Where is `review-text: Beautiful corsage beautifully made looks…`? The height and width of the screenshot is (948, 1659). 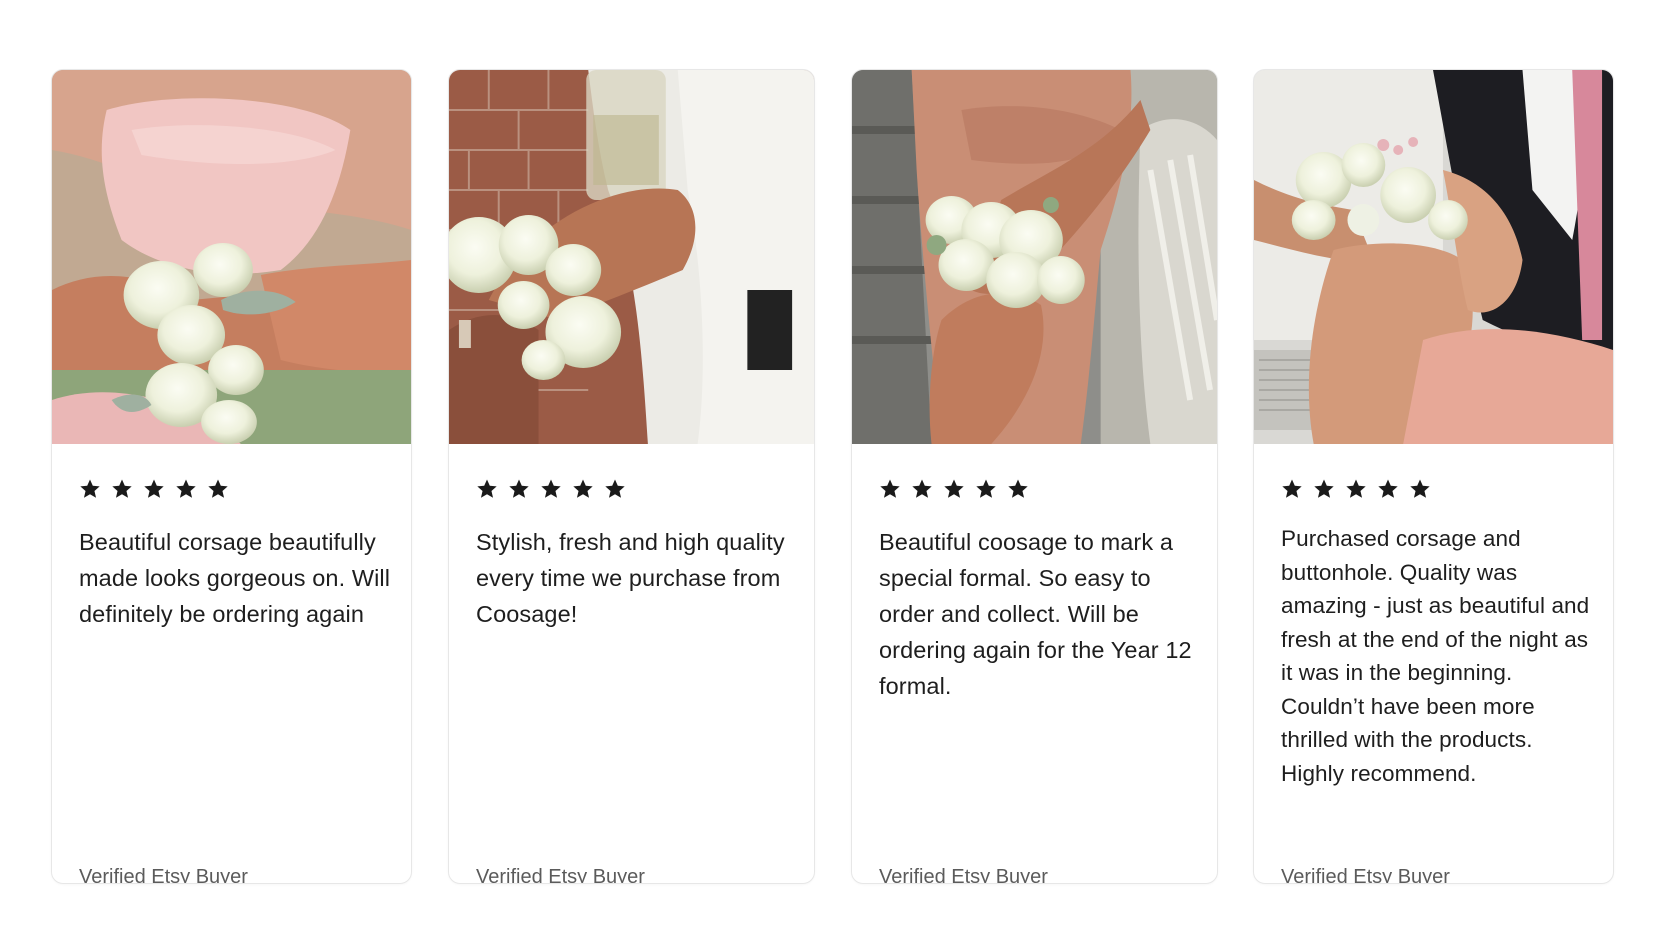 review-text: Beautiful corsage beautifully made looks… is located at coordinates (235, 578).